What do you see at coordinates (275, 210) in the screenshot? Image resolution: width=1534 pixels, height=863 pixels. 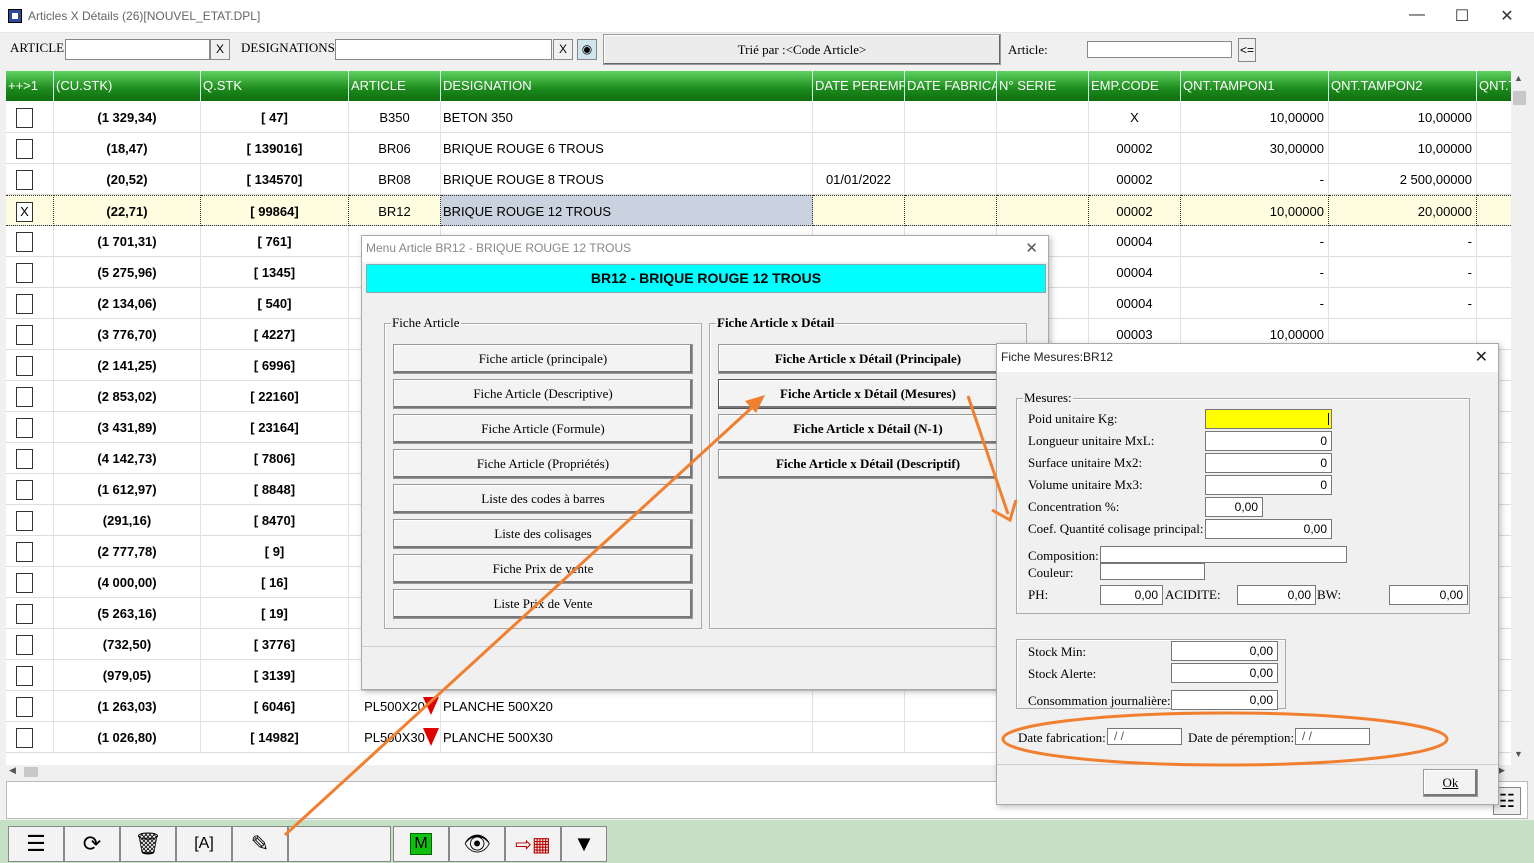 I see `cell-q-stk: [ 99864]` at bounding box center [275, 210].